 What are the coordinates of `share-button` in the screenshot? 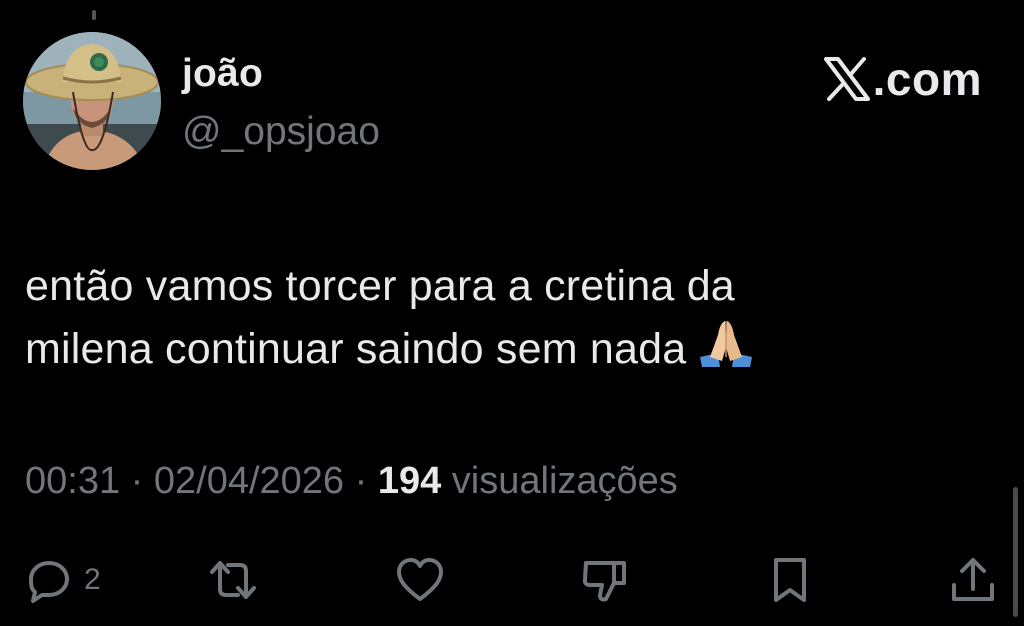 It's located at (973, 580).